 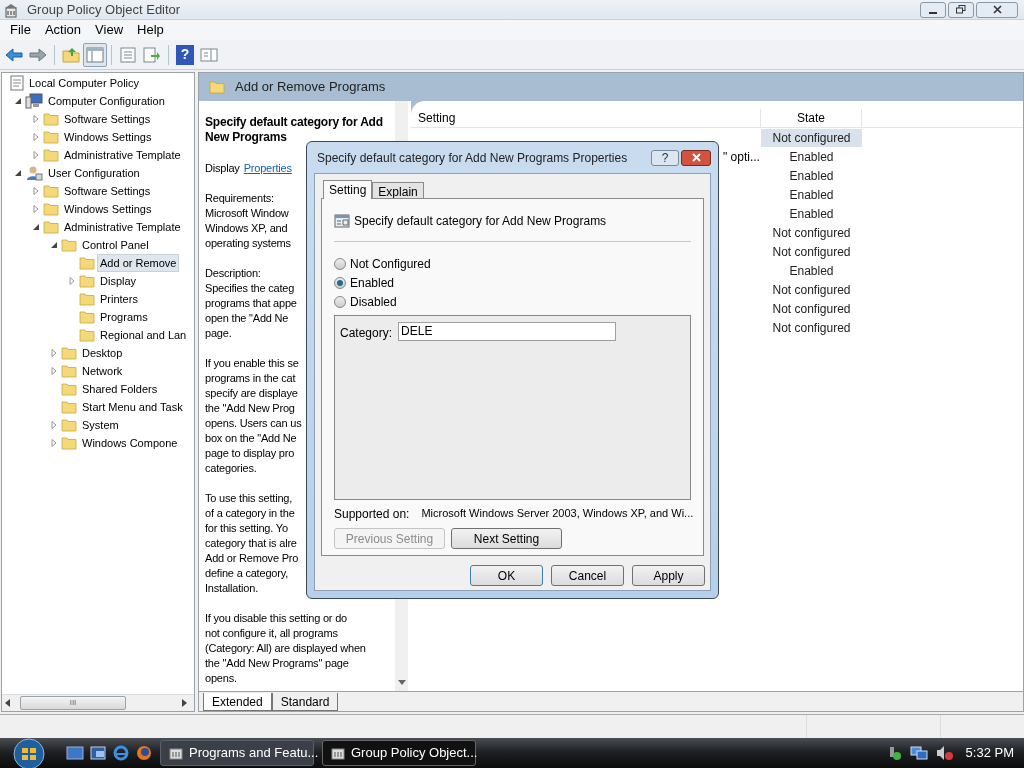 What do you see at coordinates (373, 301) in the screenshot?
I see `radio-label: Disabled` at bounding box center [373, 301].